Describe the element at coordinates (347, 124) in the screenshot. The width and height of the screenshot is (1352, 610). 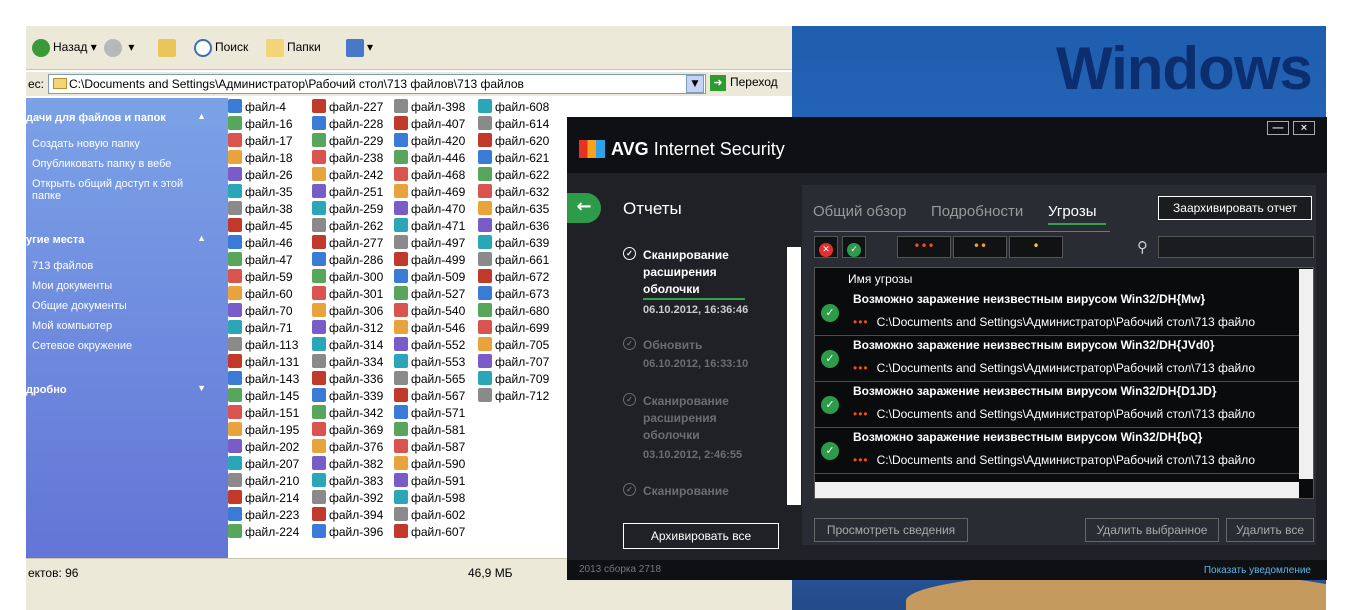
I see `file-item: файл-228` at that location.